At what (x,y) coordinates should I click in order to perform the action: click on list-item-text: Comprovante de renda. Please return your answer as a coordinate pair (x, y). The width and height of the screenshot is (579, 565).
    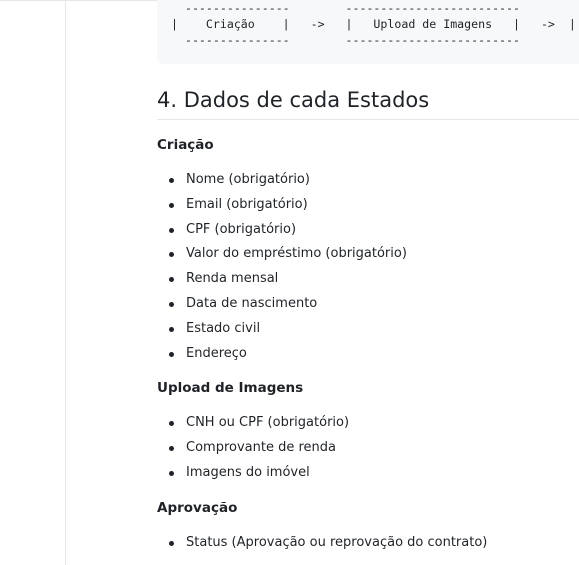
    Looking at the image, I should click on (261, 447).